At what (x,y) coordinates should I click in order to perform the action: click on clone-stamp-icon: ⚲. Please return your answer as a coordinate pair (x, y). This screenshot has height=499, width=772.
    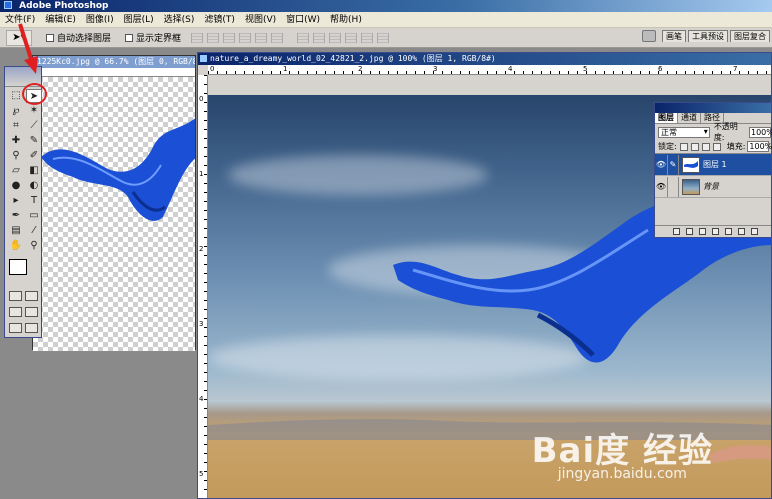
    Looking at the image, I should click on (16, 156).